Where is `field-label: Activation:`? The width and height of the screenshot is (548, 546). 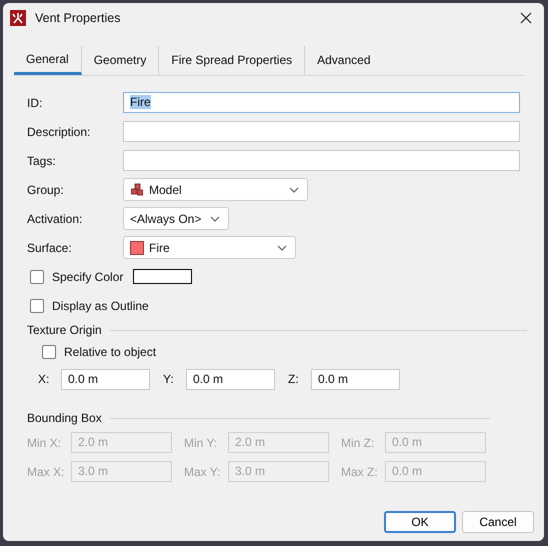 field-label: Activation: is located at coordinates (55, 219).